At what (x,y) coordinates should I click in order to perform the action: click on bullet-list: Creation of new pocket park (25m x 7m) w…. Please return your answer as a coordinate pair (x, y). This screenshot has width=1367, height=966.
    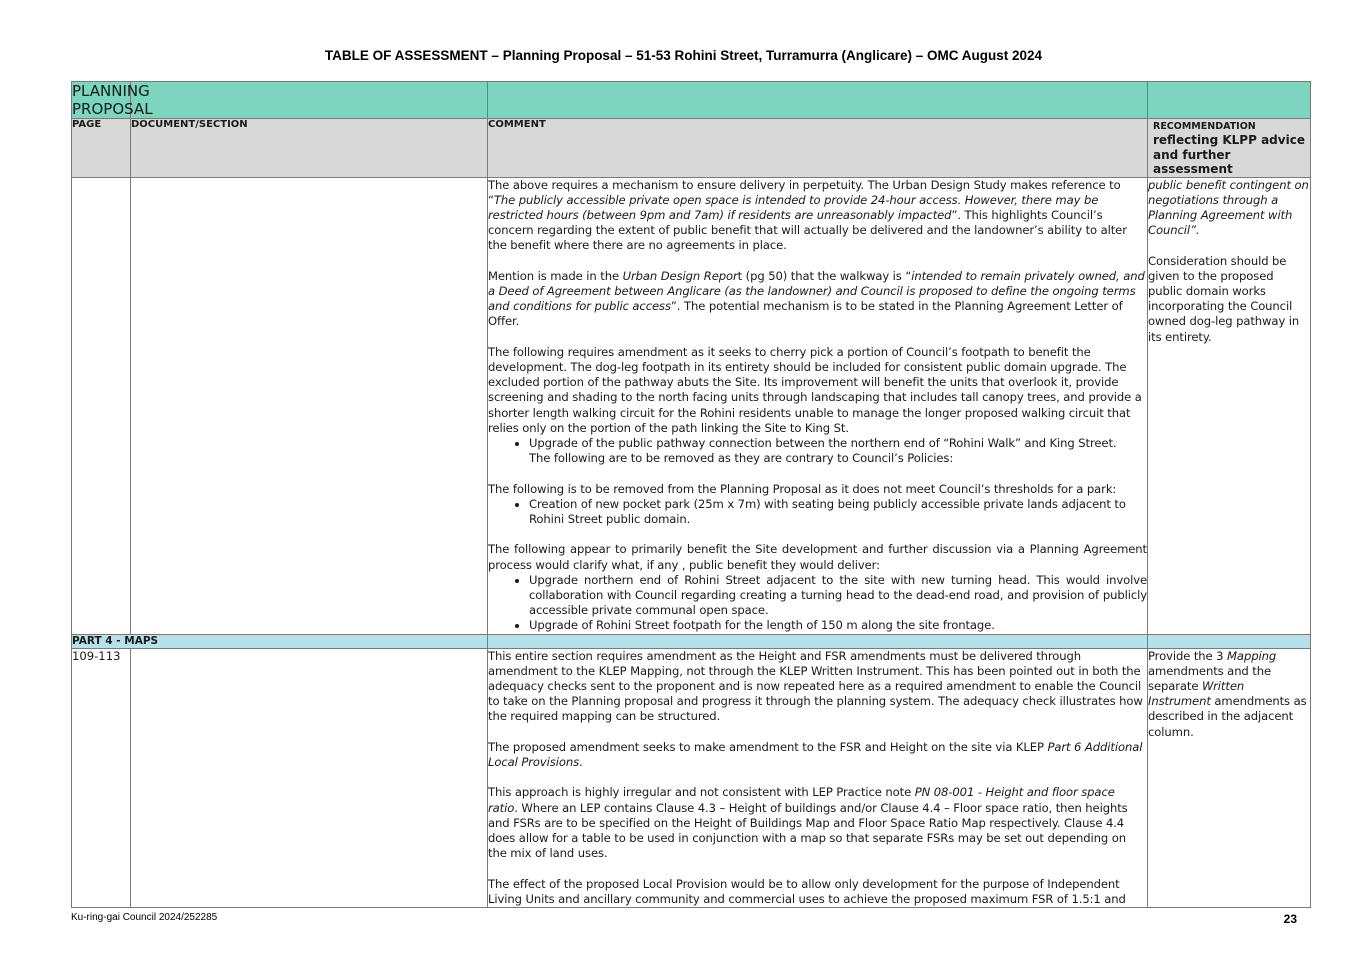
    Looking at the image, I should click on (817, 512).